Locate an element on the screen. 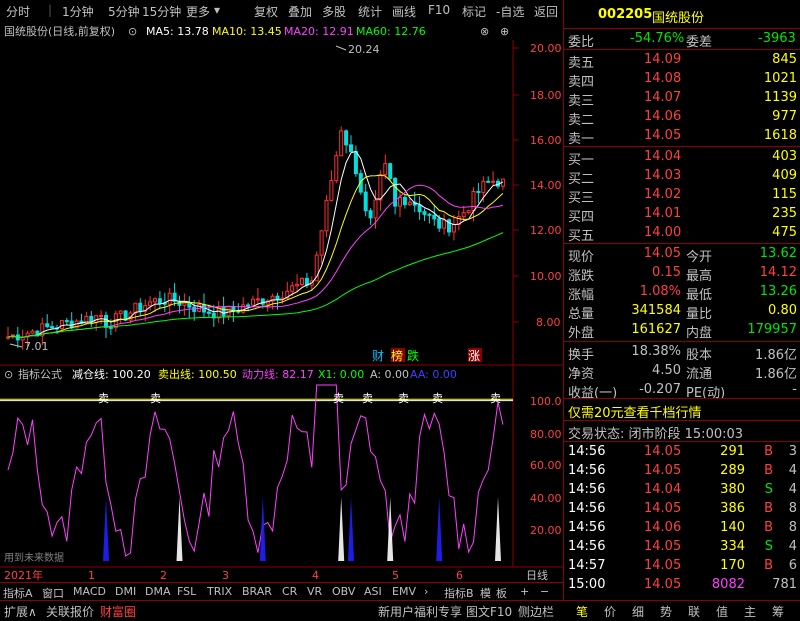 The image size is (800, 621). btn-fuquan: 复权 is located at coordinates (266, 11).